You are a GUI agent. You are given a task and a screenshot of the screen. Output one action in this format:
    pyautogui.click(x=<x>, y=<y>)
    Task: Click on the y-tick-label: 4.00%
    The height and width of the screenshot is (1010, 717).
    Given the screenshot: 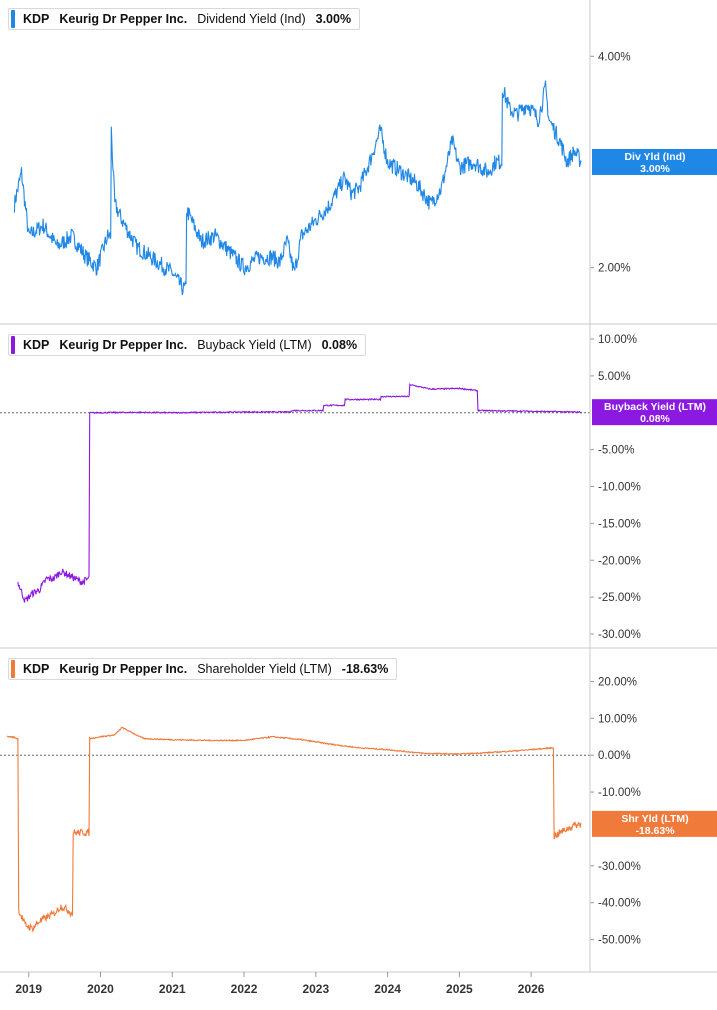 What is the action you would take?
    pyautogui.click(x=614, y=57)
    